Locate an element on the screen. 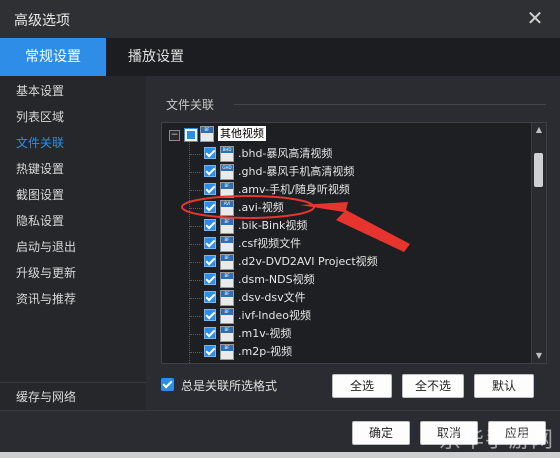 The image size is (560, 458). row-label: .d2v-DVD2AVI Project视频 is located at coordinates (308, 261).